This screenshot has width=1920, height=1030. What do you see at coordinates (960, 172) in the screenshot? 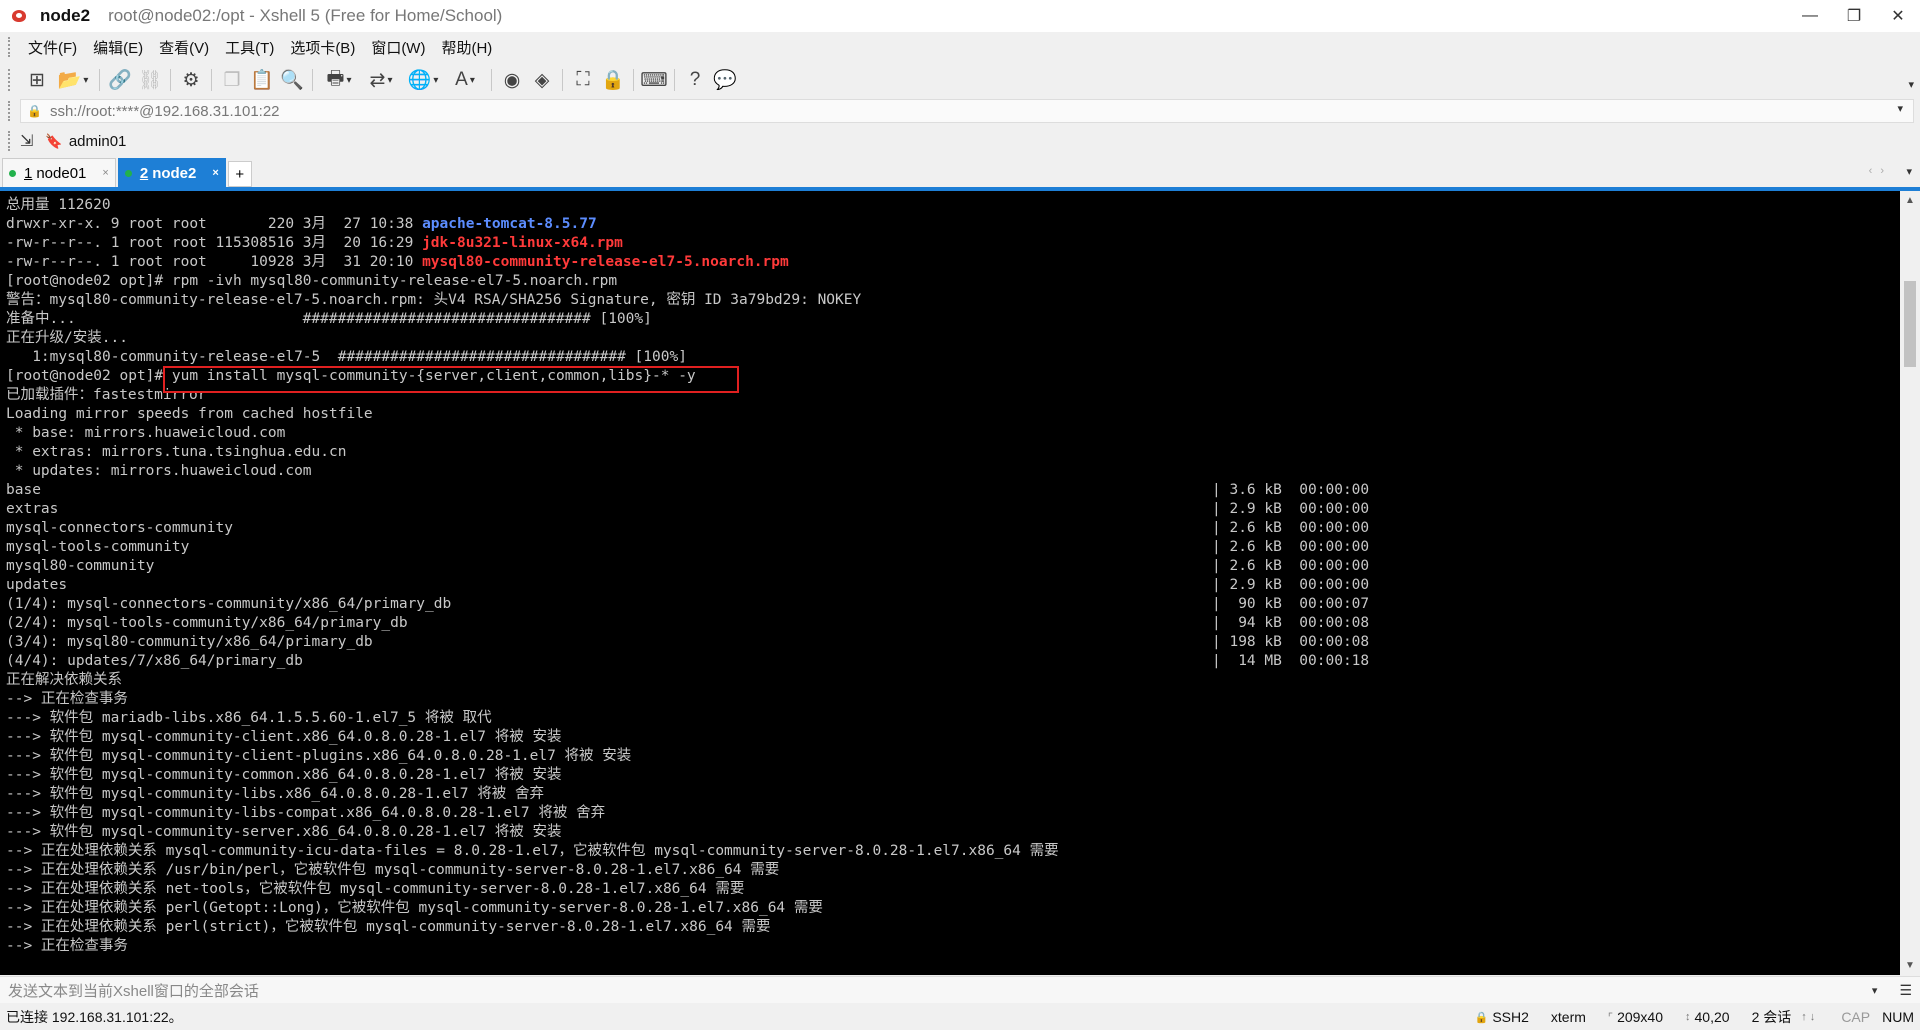
I see `tab-bar: 1 node01 × 2 node2 × + ‹› ▾` at bounding box center [960, 172].